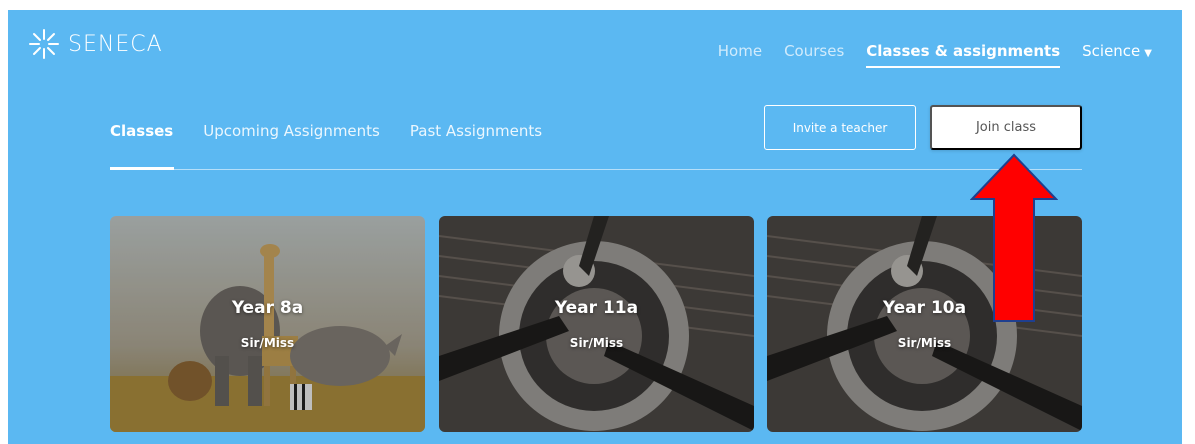  Describe the element at coordinates (740, 51) in the screenshot. I see `nav-home: Home` at that location.